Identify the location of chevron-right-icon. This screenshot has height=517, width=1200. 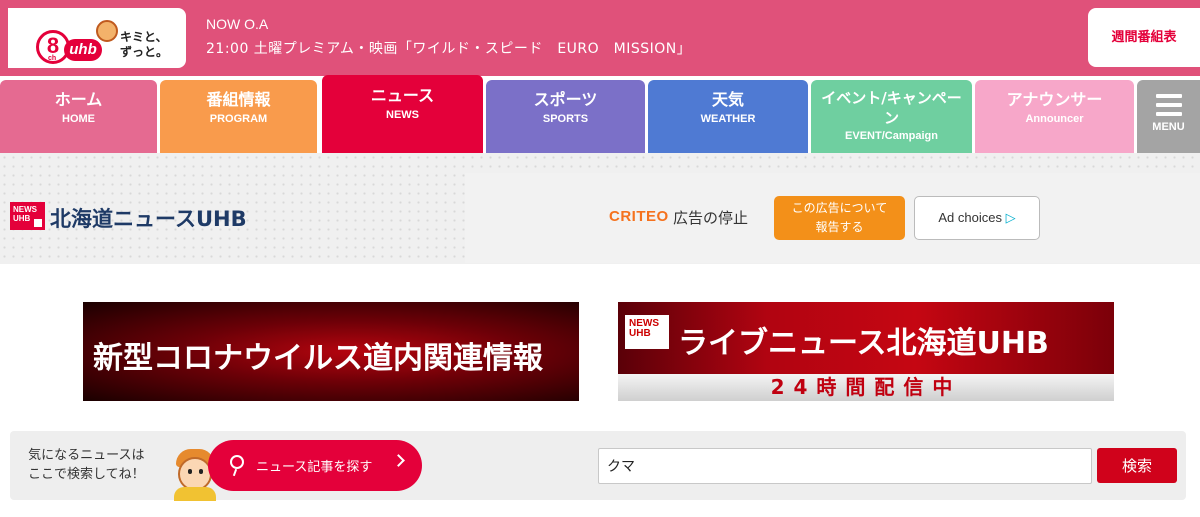
(398, 460).